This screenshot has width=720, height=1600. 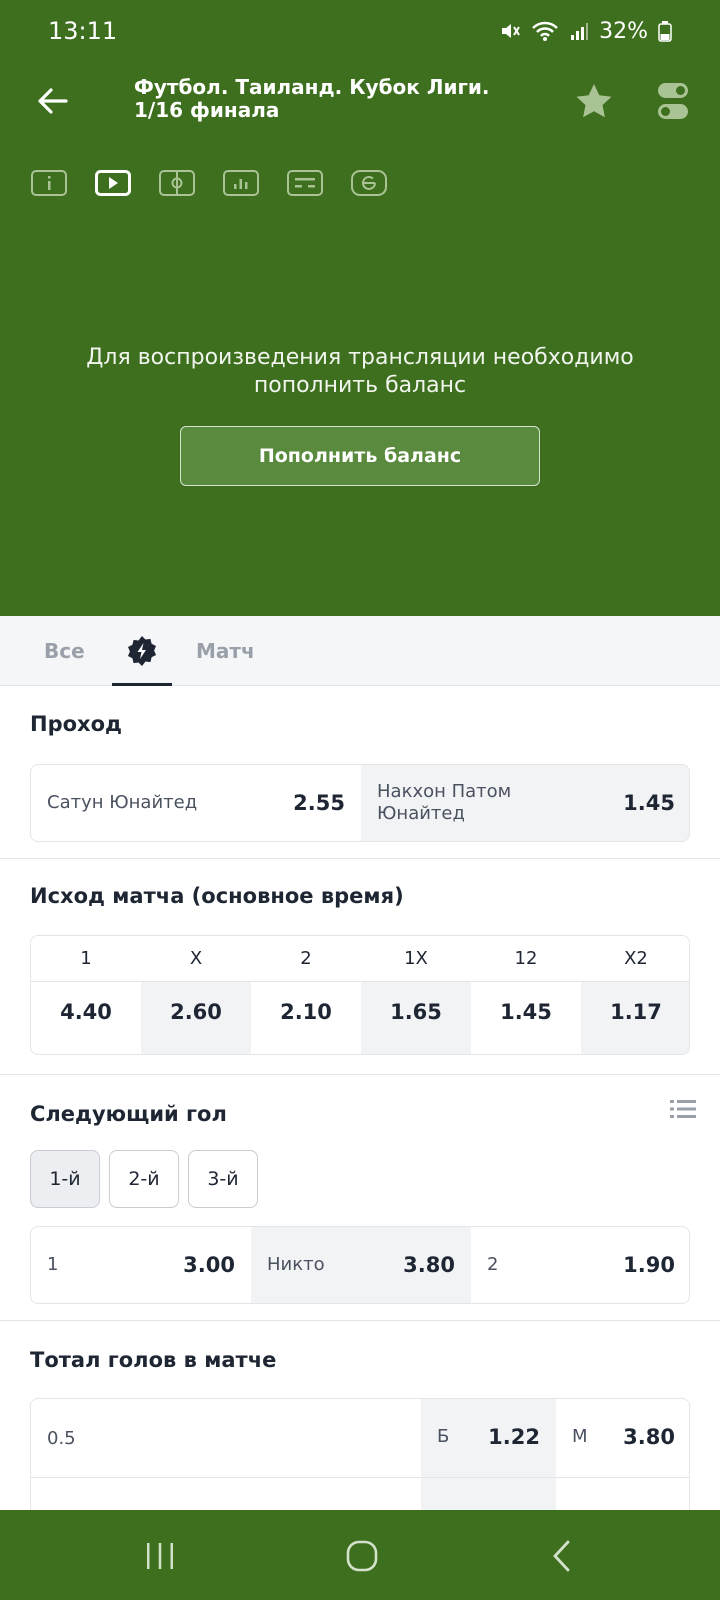 I want to click on recent-apps-icon, so click(x=160, y=1556).